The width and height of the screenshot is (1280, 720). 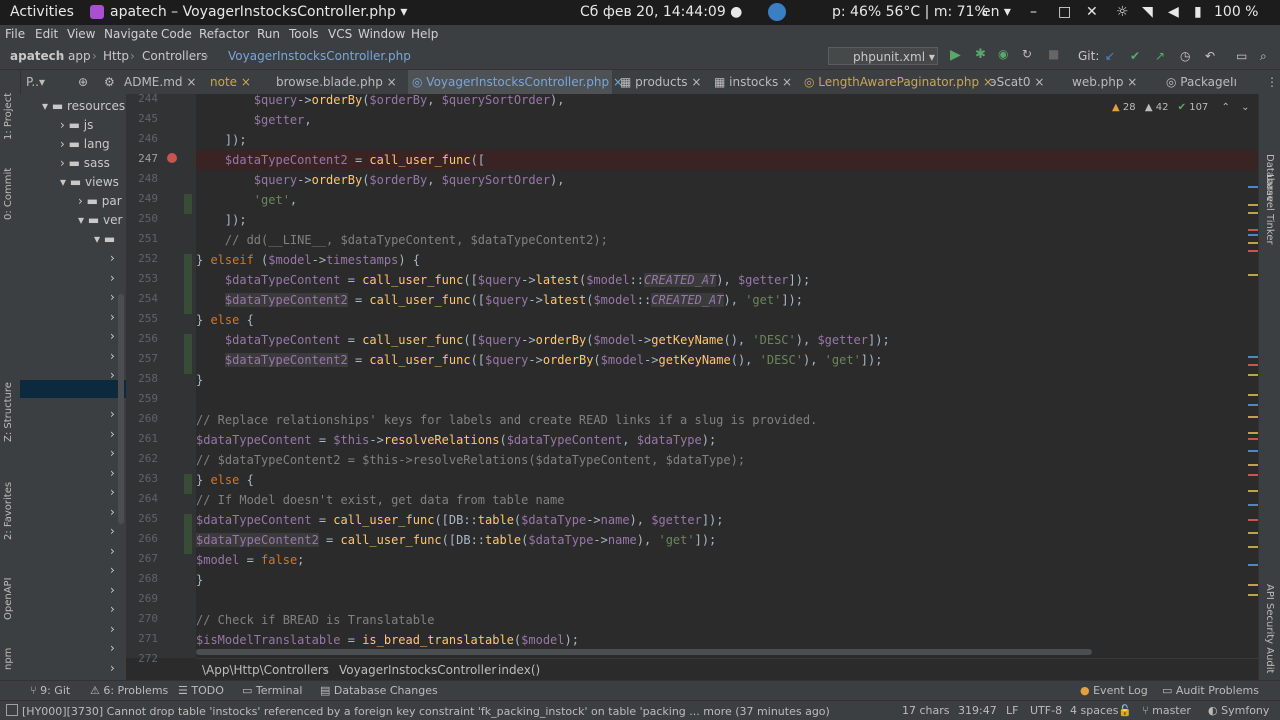 What do you see at coordinates (1166, 710) in the screenshot?
I see `git-branch: ⑂ master` at bounding box center [1166, 710].